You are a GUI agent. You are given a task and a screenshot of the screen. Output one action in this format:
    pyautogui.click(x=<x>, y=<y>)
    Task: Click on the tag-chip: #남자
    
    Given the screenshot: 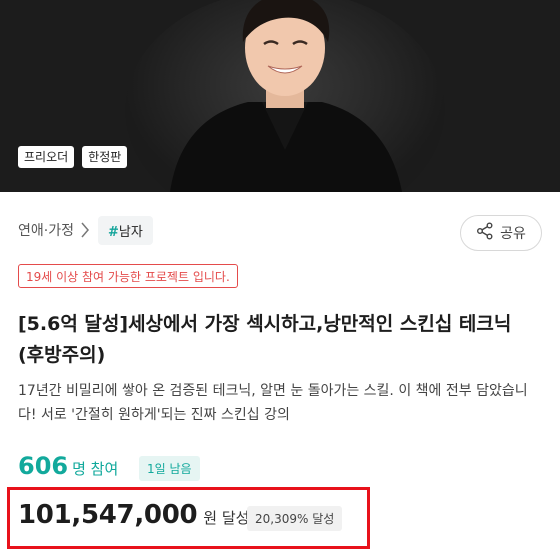 What is the action you would take?
    pyautogui.click(x=125, y=230)
    